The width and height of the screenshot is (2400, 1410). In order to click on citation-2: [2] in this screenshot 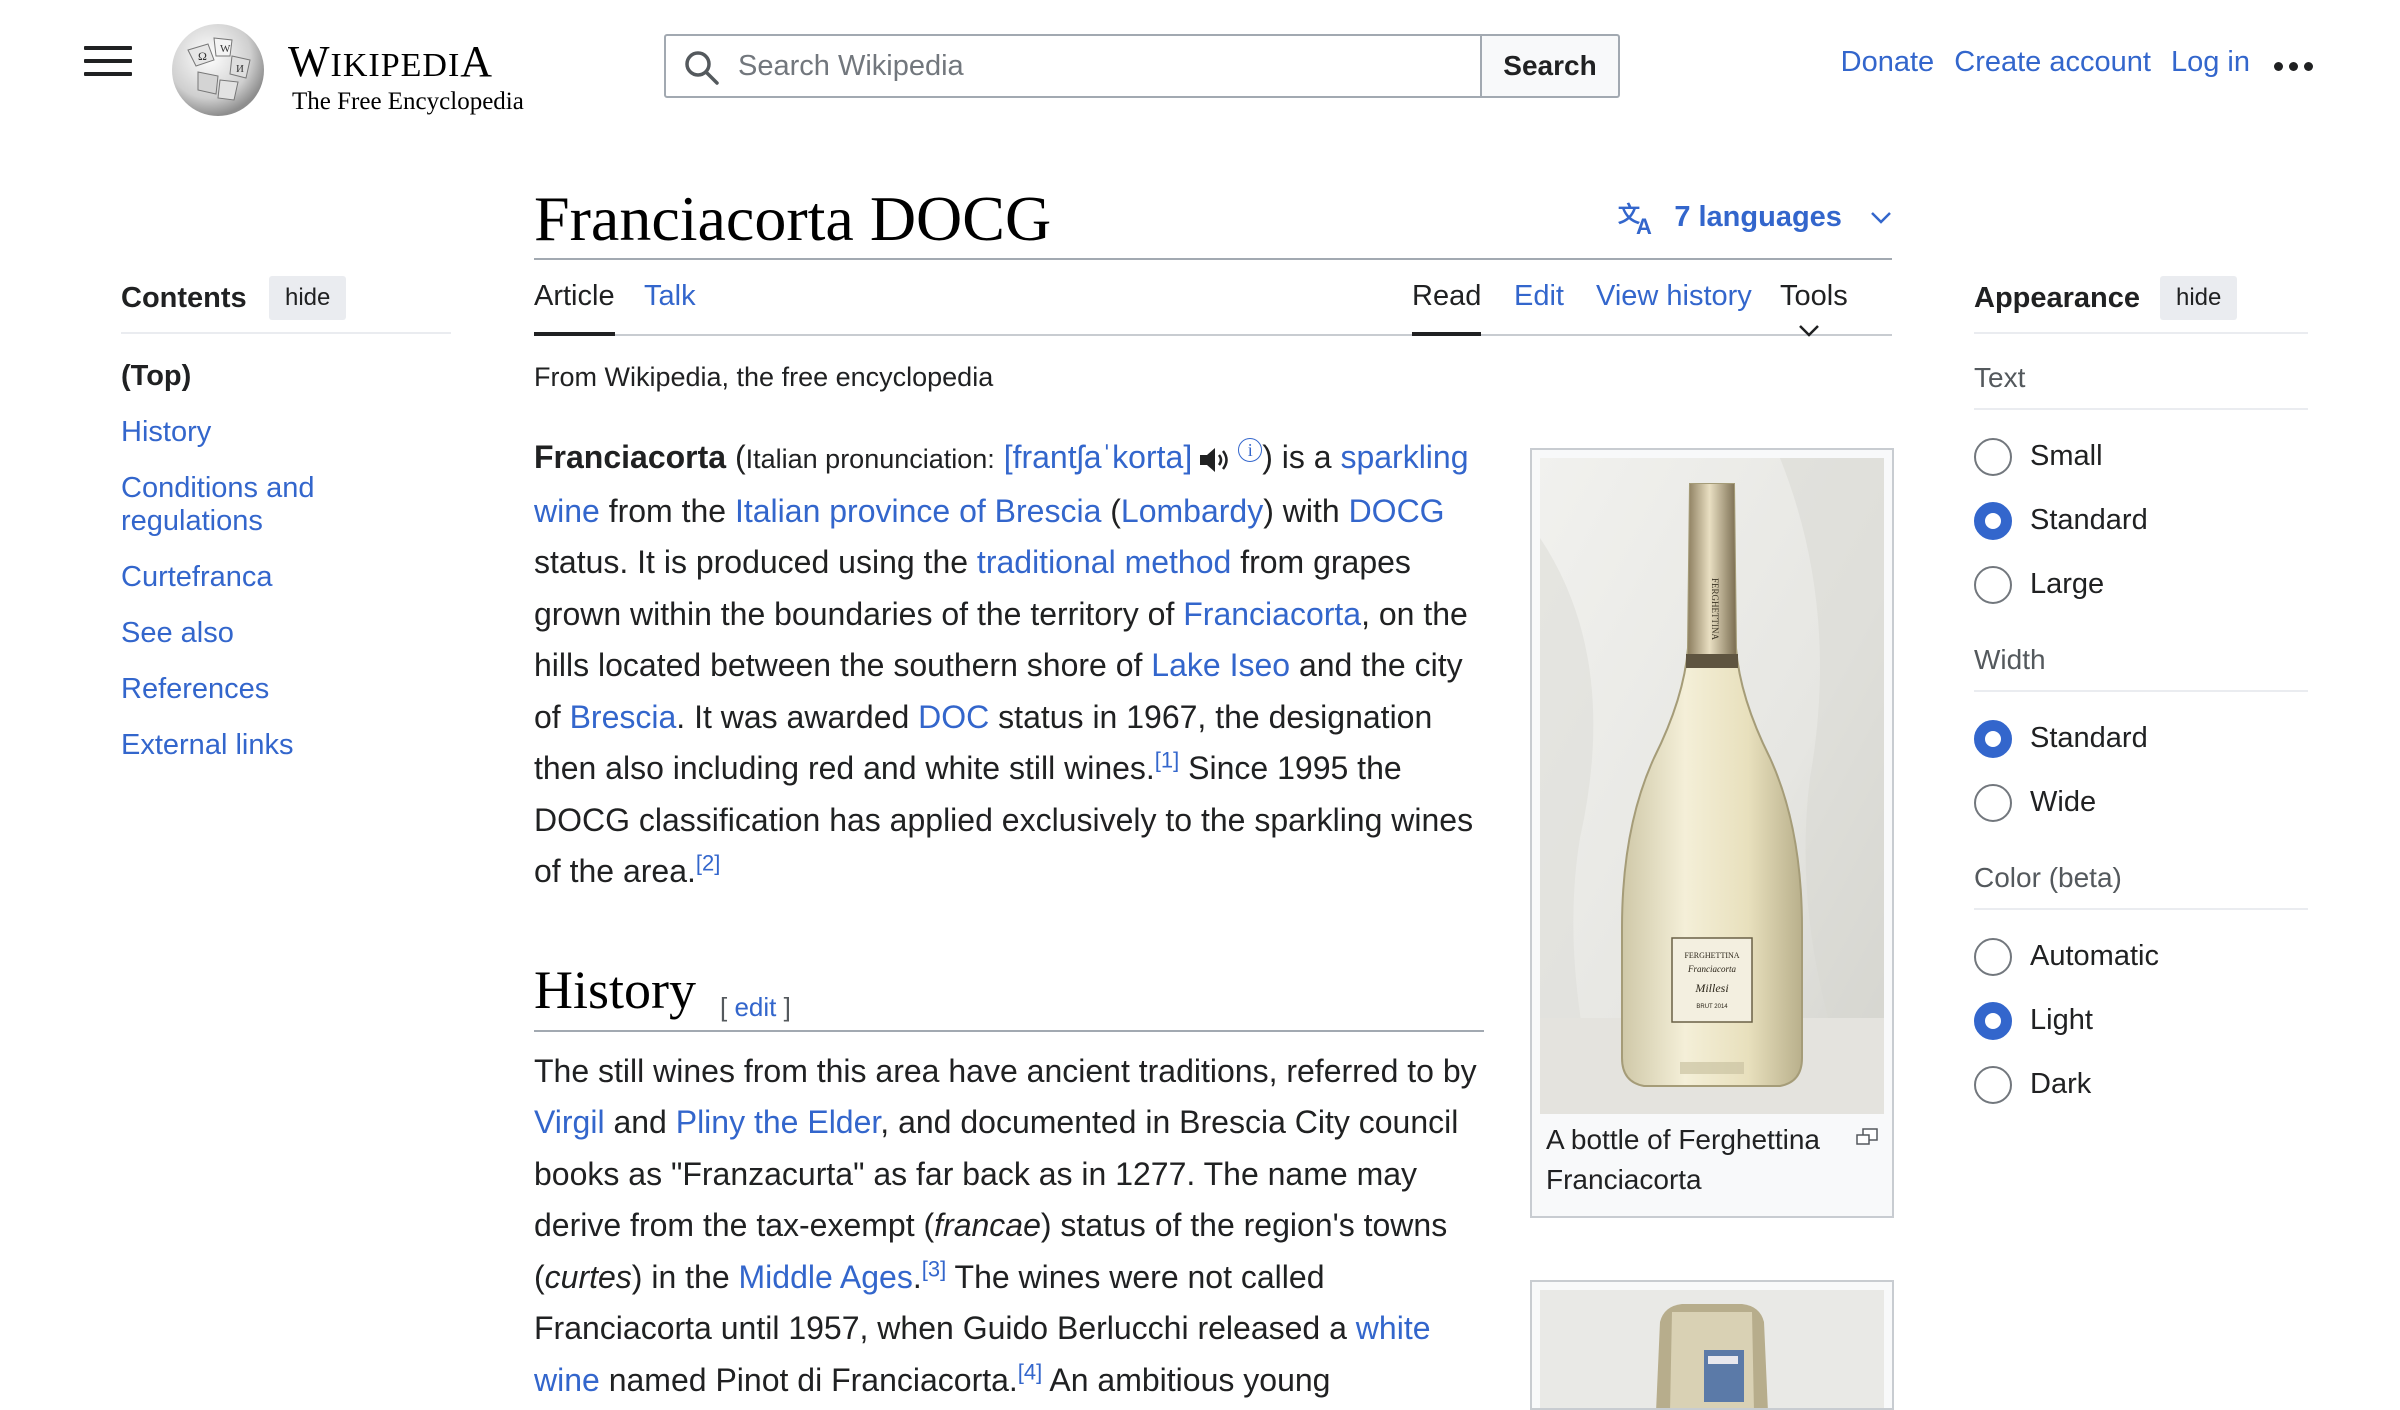, I will do `click(708, 862)`.